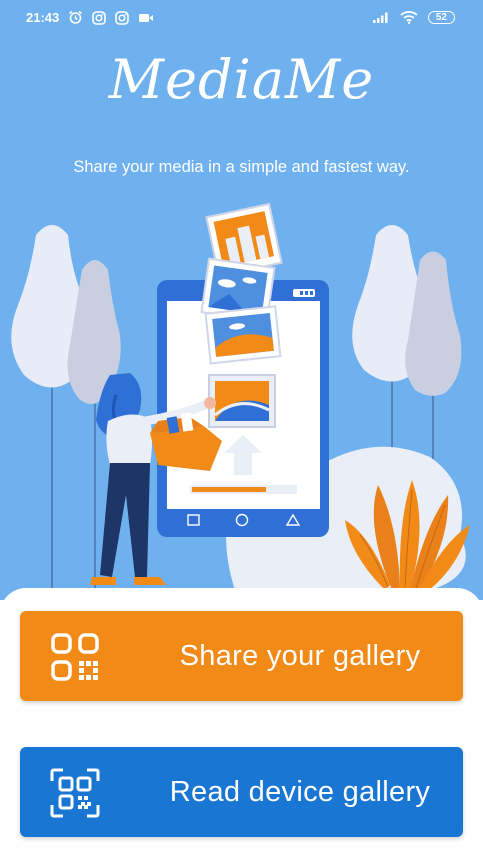  I want to click on read-gallery-button: Read device gallery, so click(241, 792).